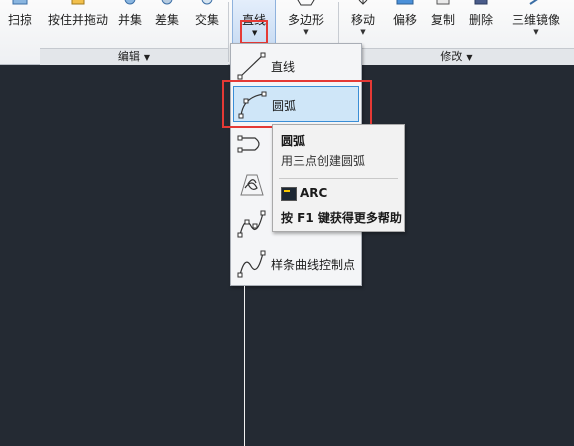 The image size is (574, 446). I want to click on ribbon-divider, so click(228, 32).